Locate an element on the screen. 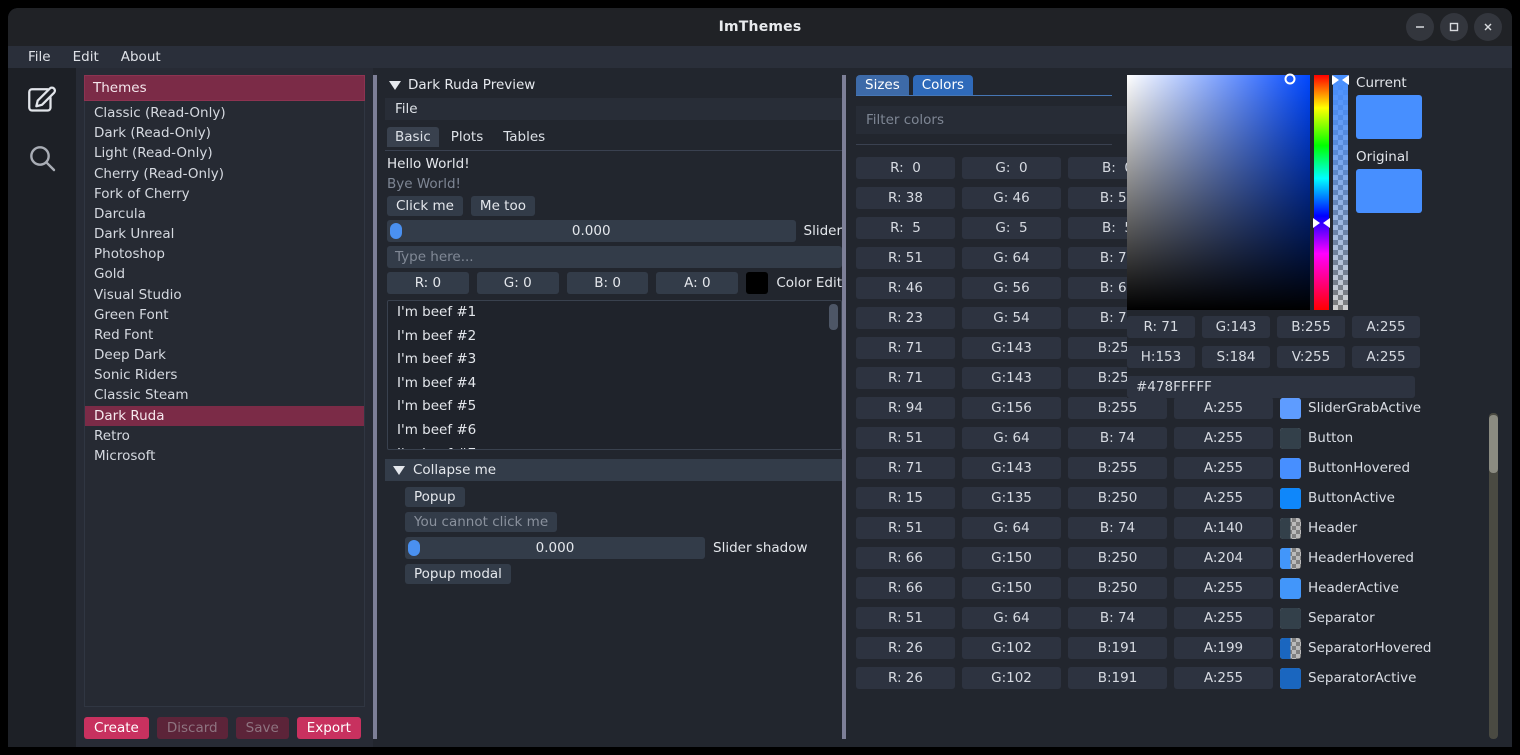 The height and width of the screenshot is (755, 1520). create-button: Create is located at coordinates (116, 728).